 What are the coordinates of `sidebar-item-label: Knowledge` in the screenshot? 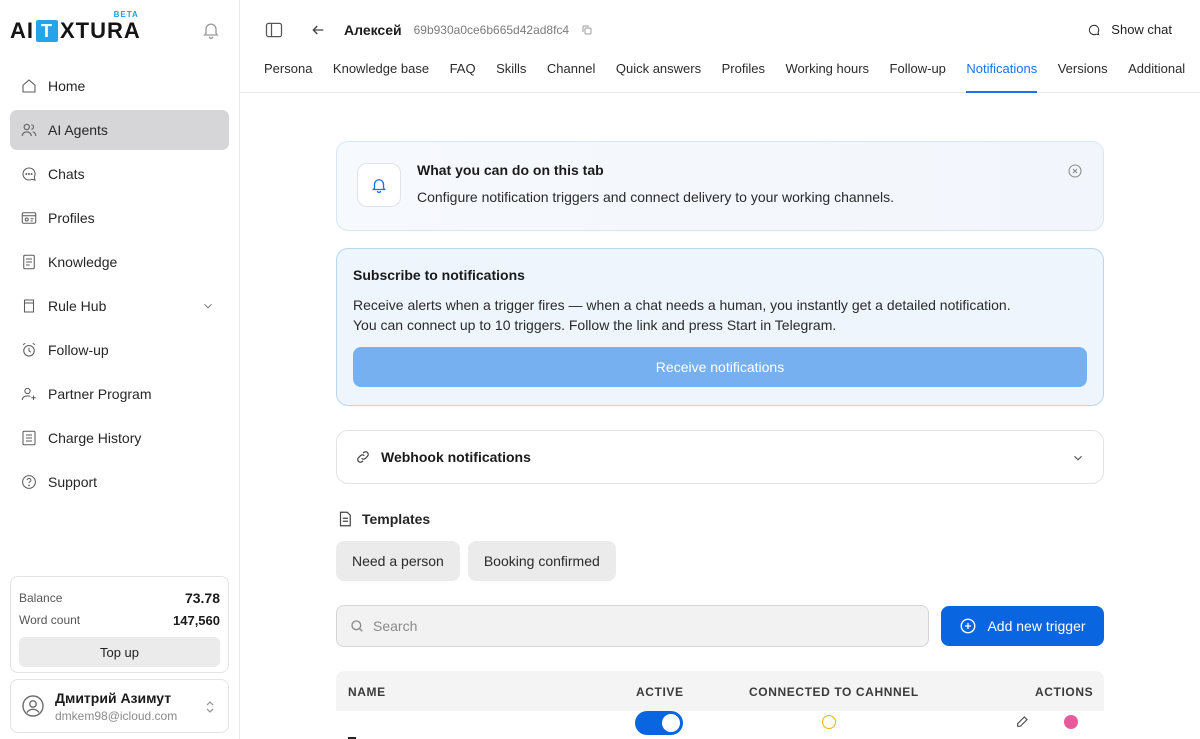 It's located at (83, 262).